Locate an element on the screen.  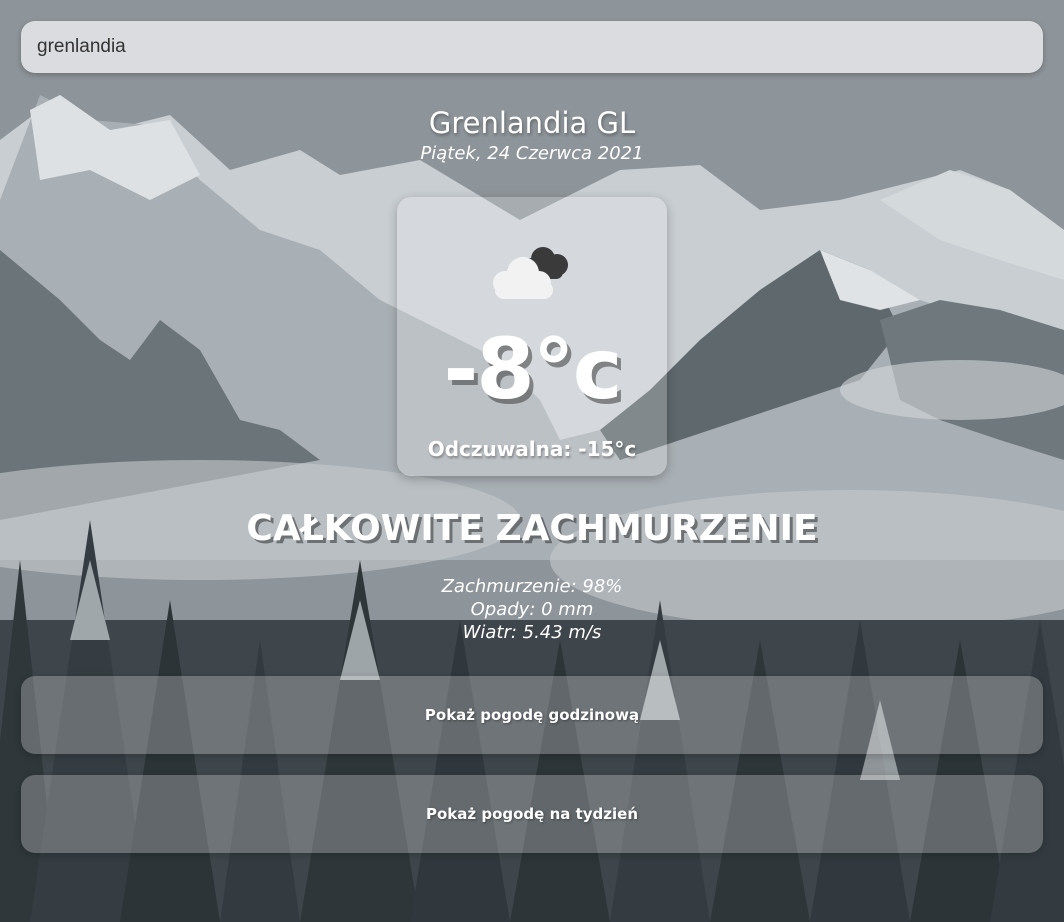
show-hourly-label: Pokaż pogodę godzinową is located at coordinates (532, 715).